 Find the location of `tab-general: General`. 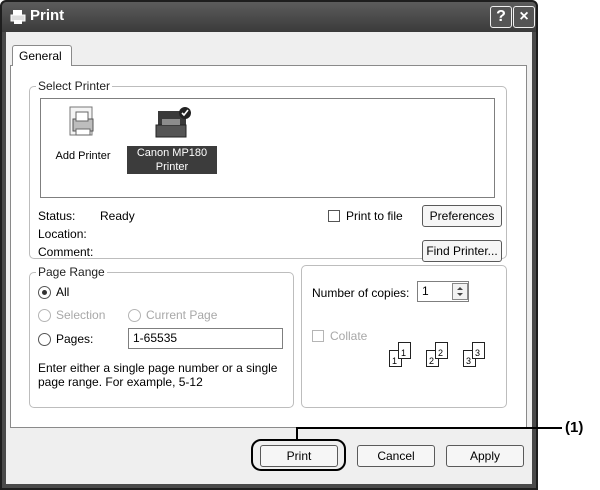

tab-general: General is located at coordinates (42, 55).